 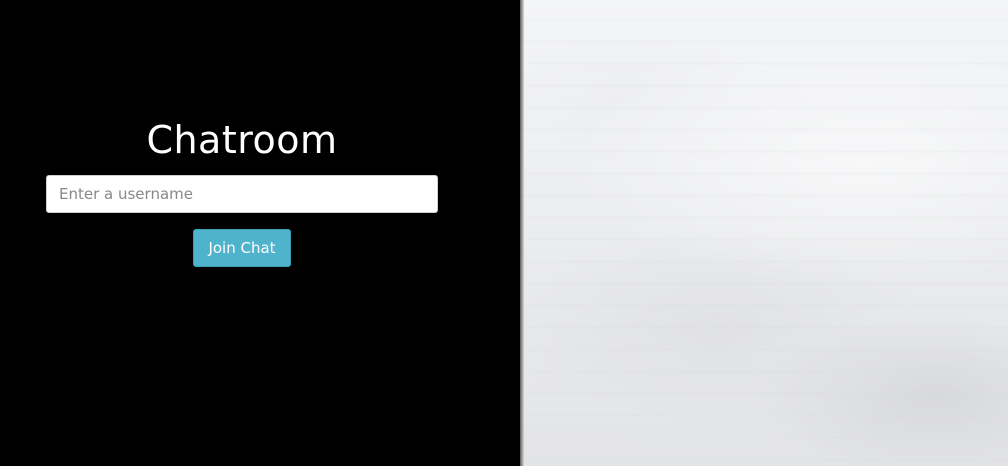 What do you see at coordinates (242, 140) in the screenshot?
I see `page-title: Chatroom` at bounding box center [242, 140].